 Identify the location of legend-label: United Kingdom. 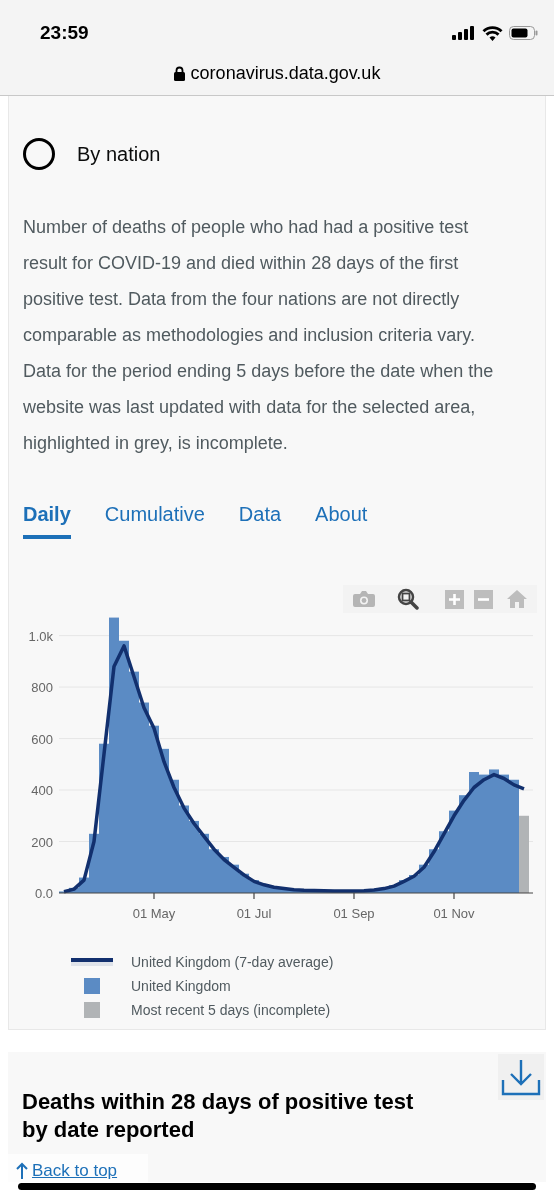
(181, 986).